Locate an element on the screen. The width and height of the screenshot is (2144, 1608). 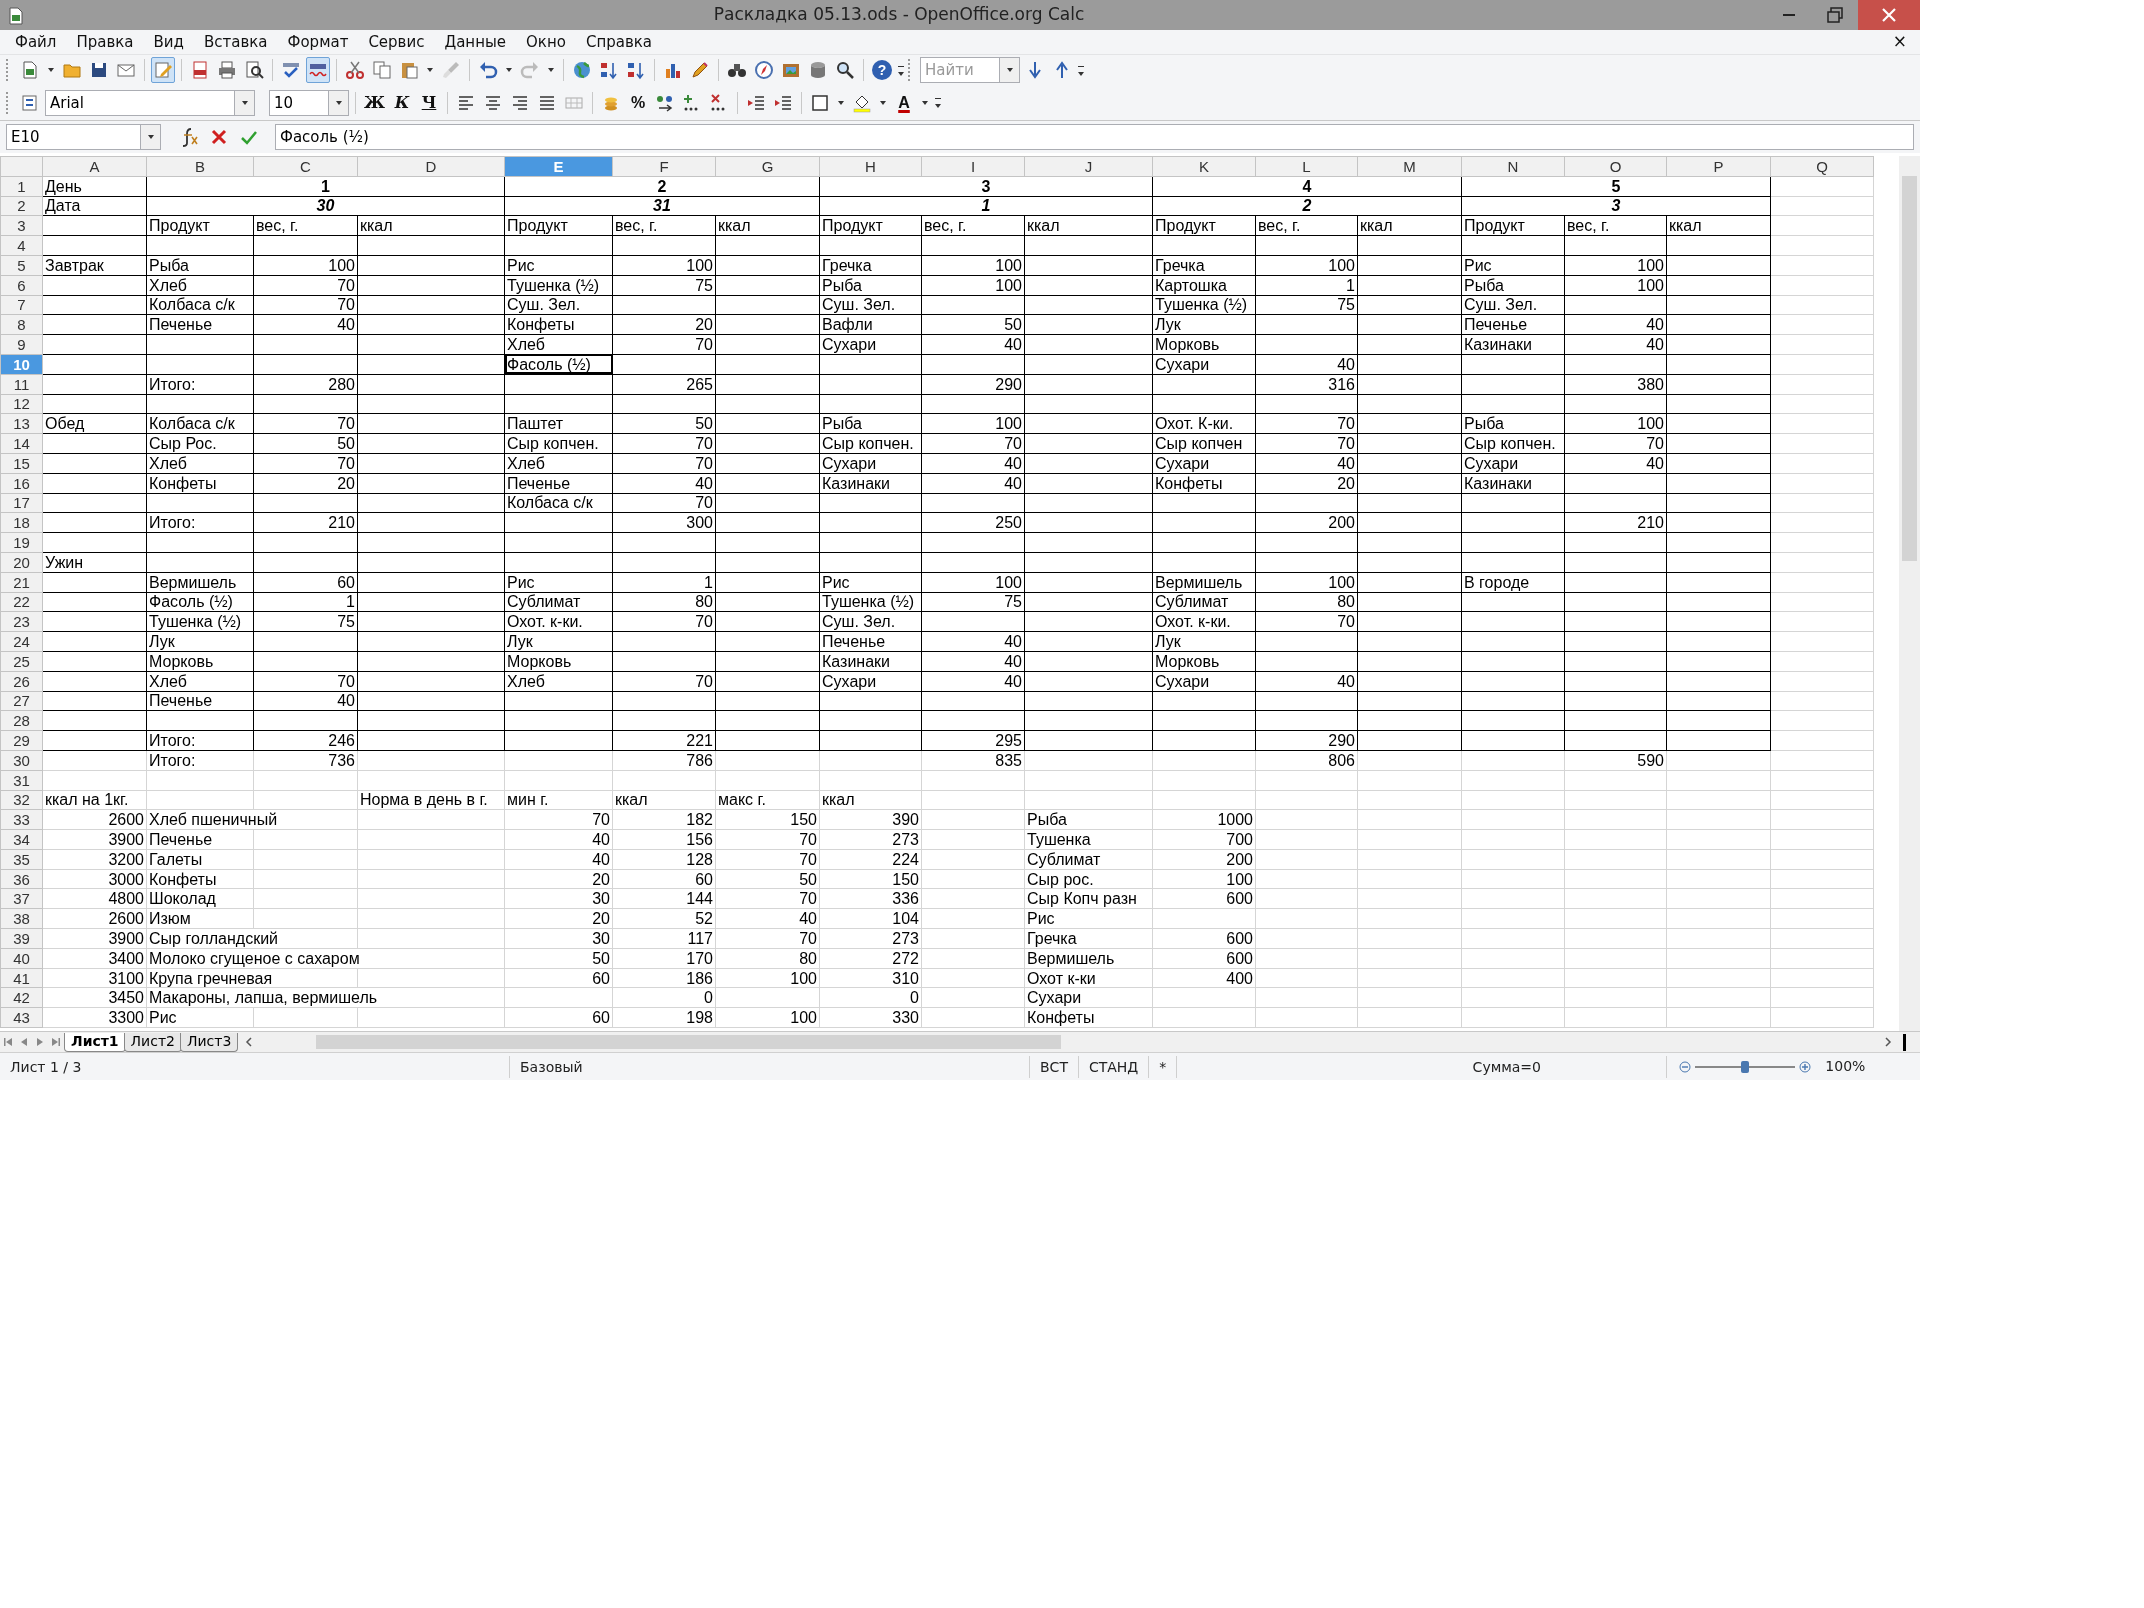
table-cell: 1000 is located at coordinates (1204, 819).